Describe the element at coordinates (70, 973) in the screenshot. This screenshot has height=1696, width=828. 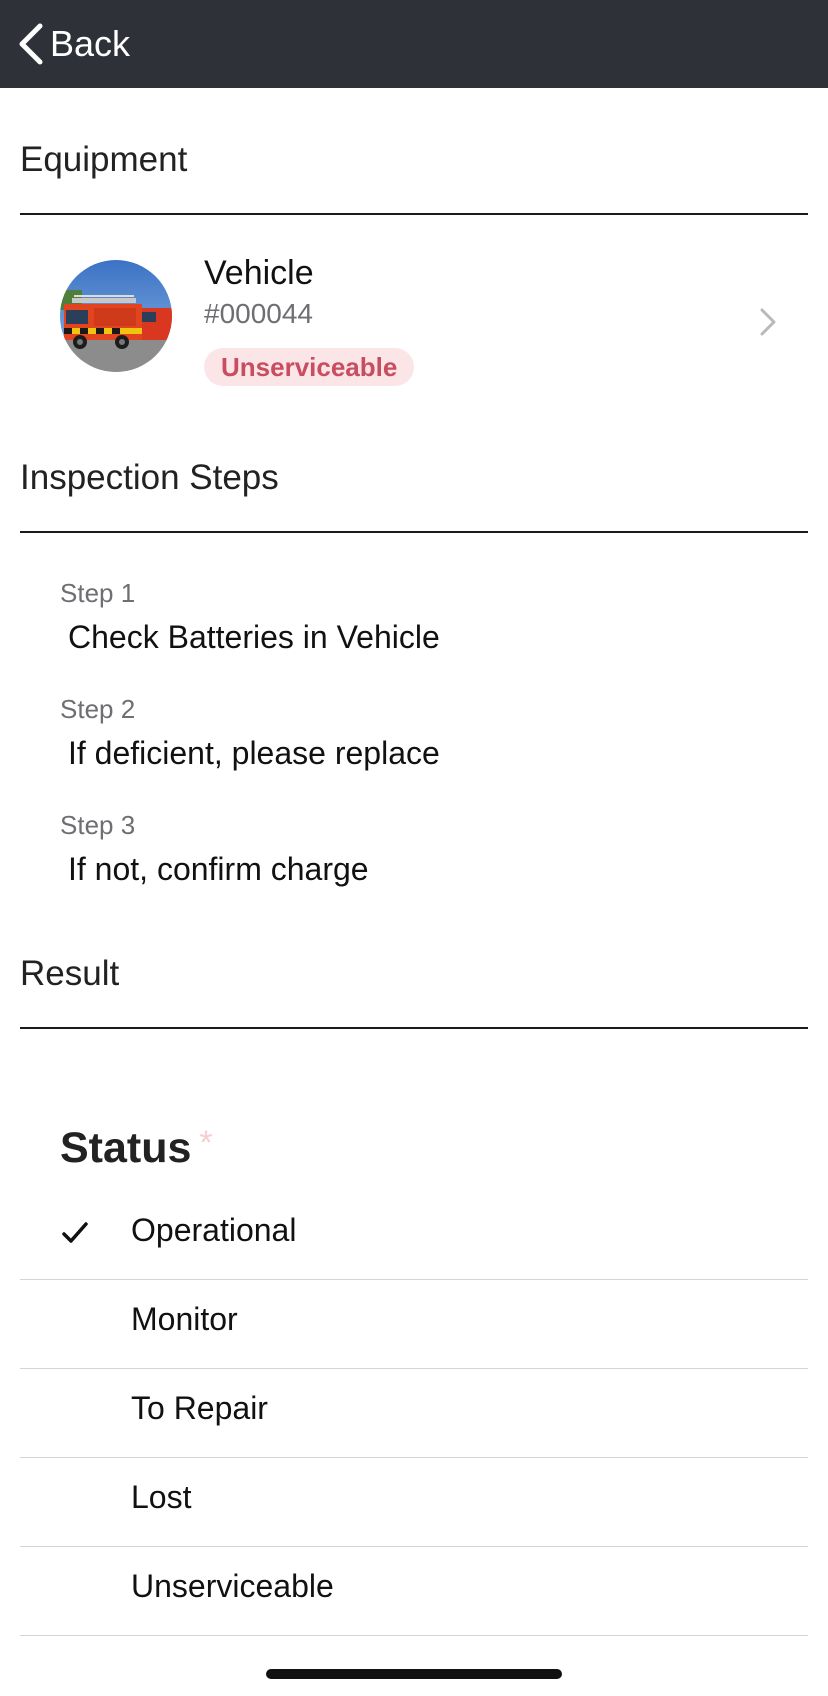
I see `result-section-title: Result` at that location.